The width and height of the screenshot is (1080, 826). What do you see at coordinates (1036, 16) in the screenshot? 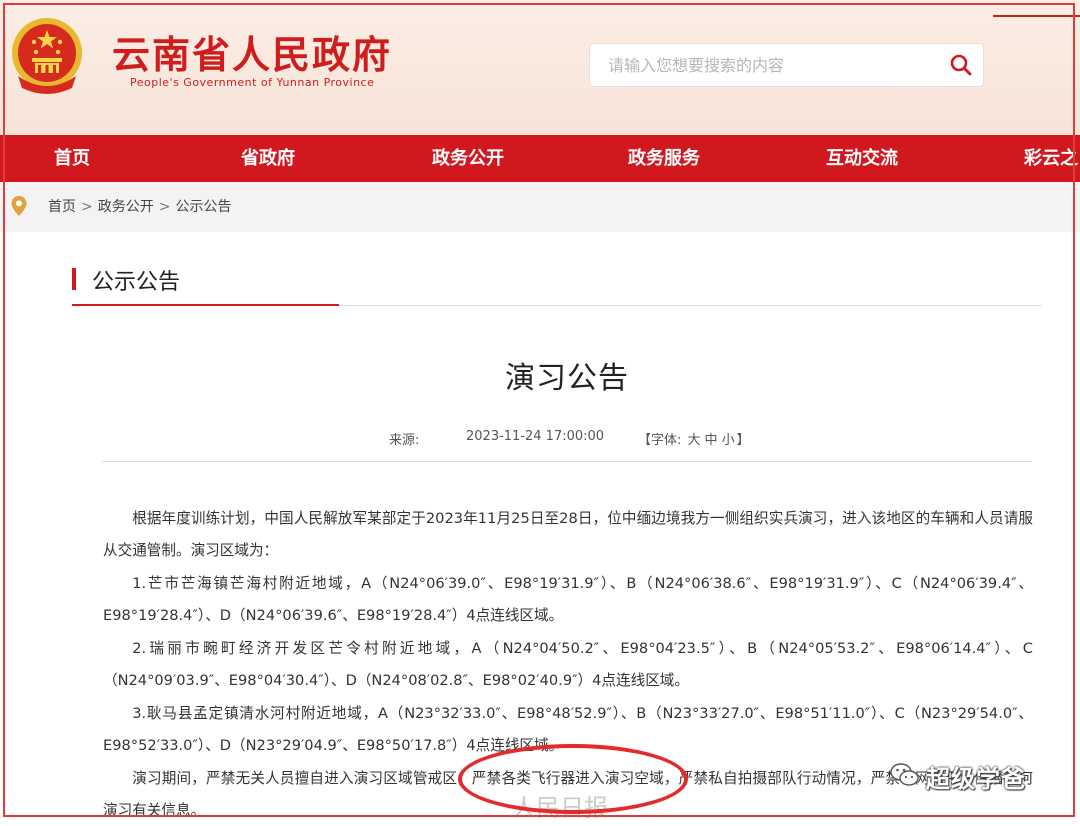
I see `decorative-line` at bounding box center [1036, 16].